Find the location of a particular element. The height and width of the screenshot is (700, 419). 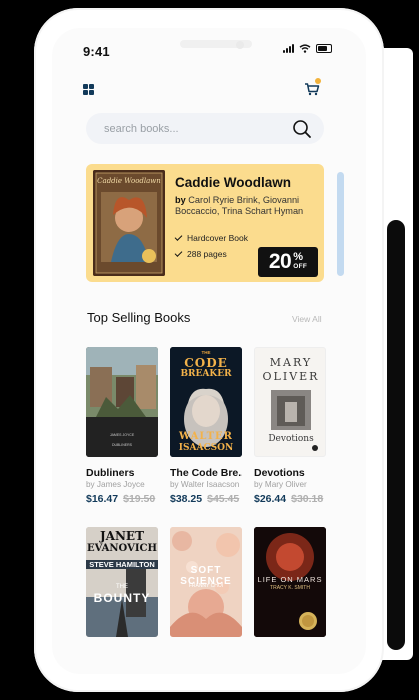

featured-cover-title: Caddie Woodlawn is located at coordinates (129, 181).